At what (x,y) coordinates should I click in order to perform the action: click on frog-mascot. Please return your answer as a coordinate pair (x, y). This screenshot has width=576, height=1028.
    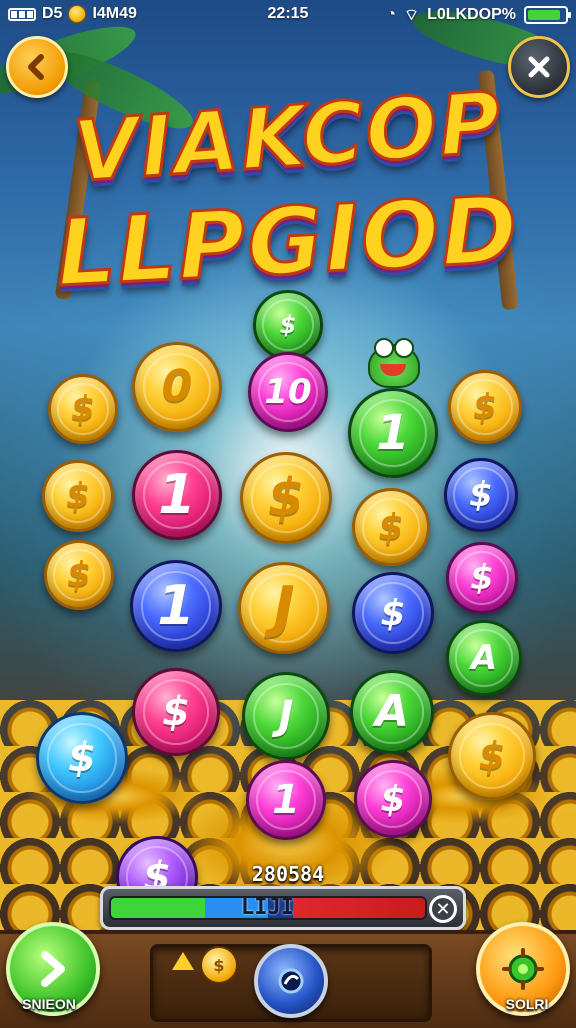
    Looking at the image, I should click on (394, 363).